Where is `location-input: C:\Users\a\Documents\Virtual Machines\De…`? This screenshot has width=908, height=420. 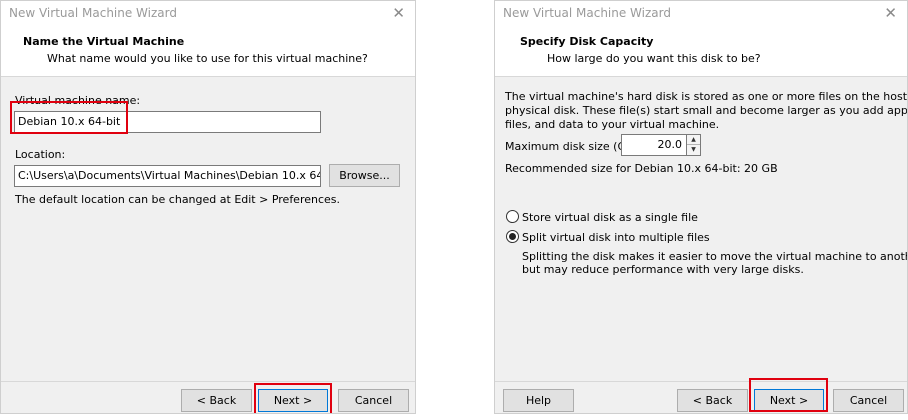 location-input: C:\Users\a\Documents\Virtual Machines\De… is located at coordinates (167, 176).